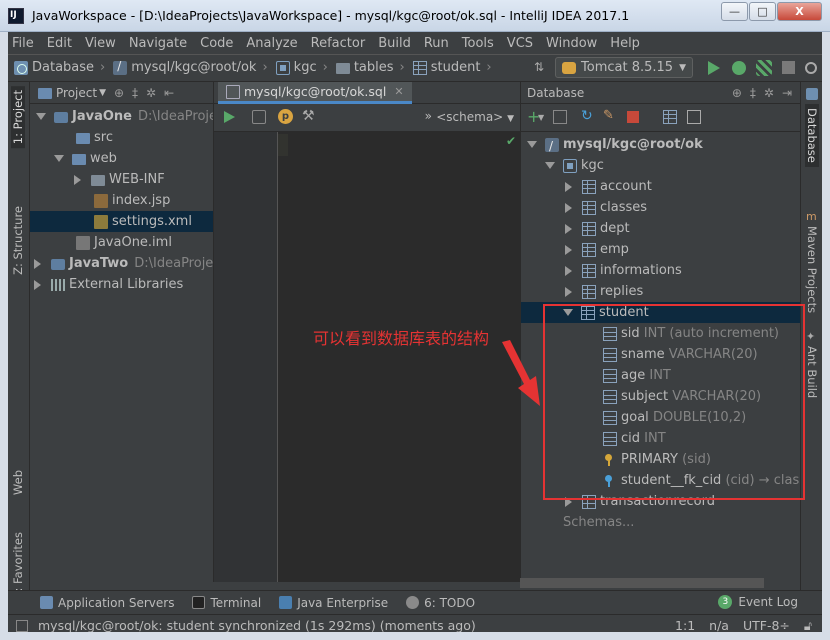 The width and height of the screenshot is (830, 640). Describe the element at coordinates (685, 625) in the screenshot. I see `caret-position: 1:1` at that location.